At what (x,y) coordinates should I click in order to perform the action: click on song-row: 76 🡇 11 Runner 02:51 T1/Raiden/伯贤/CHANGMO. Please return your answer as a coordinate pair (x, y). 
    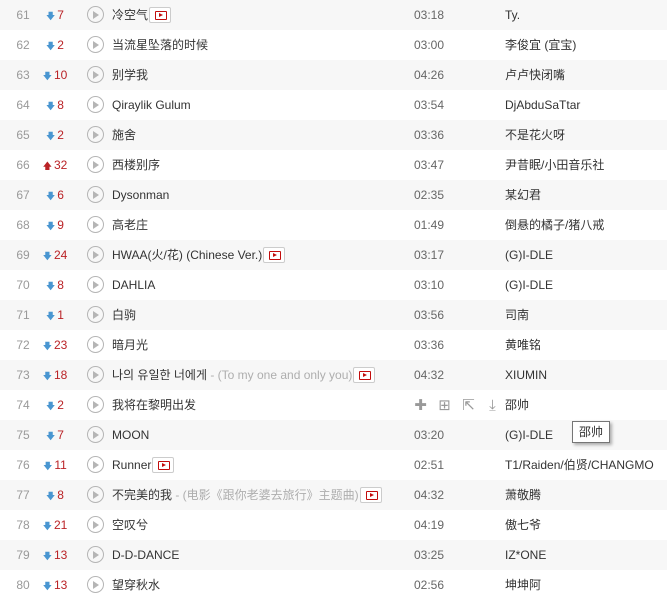
    Looking at the image, I should click on (333, 465).